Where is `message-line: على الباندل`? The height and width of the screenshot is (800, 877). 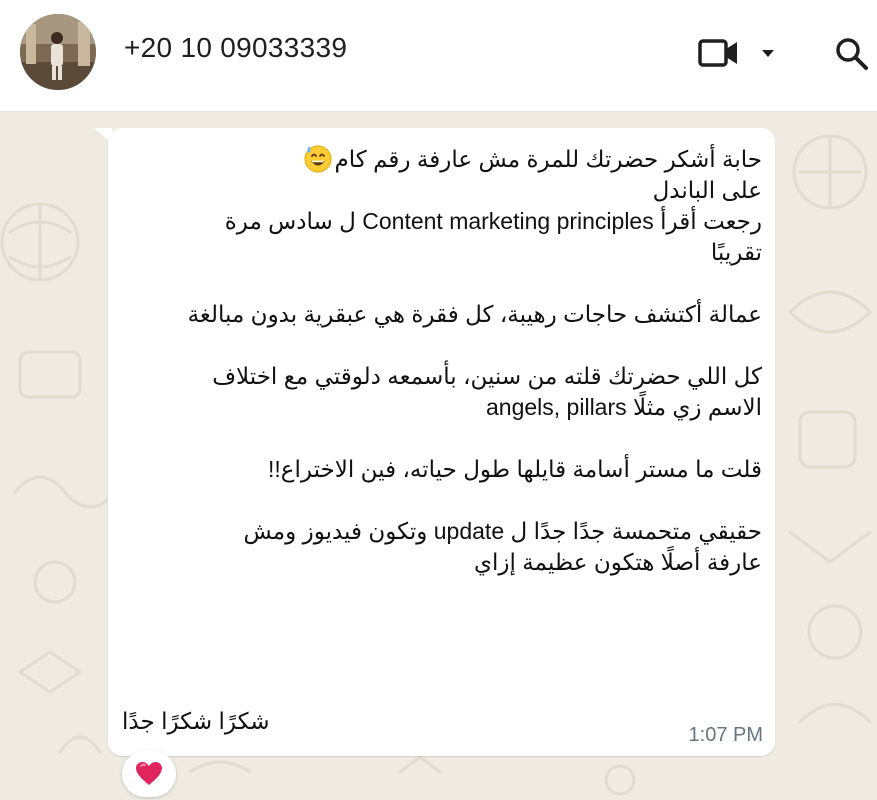
message-line: على الباندل is located at coordinates (707, 190).